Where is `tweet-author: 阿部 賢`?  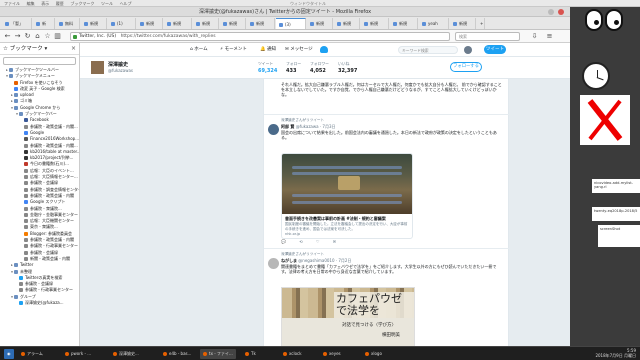 tweet-author: 阿部 賢 is located at coordinates (287, 126).